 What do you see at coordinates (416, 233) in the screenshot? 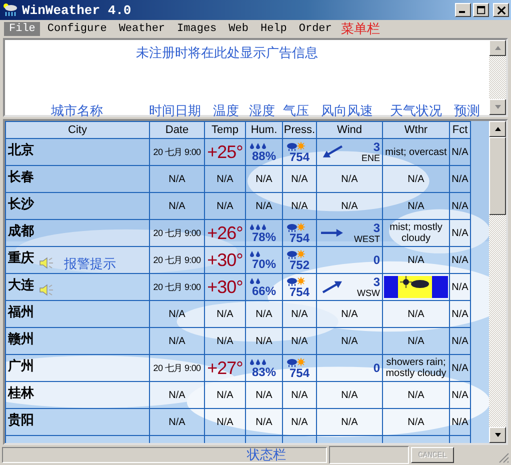
I see `weather-text: mist; mostly cloudy` at bounding box center [416, 233].